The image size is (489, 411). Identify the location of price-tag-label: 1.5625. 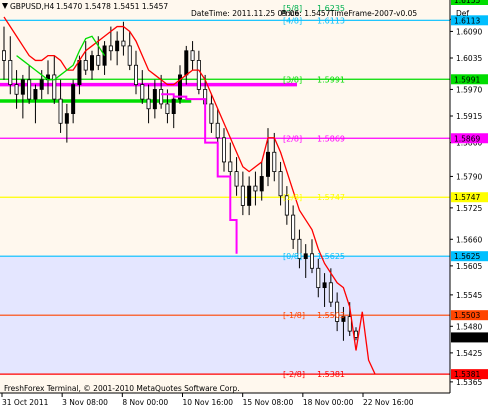
(467, 256).